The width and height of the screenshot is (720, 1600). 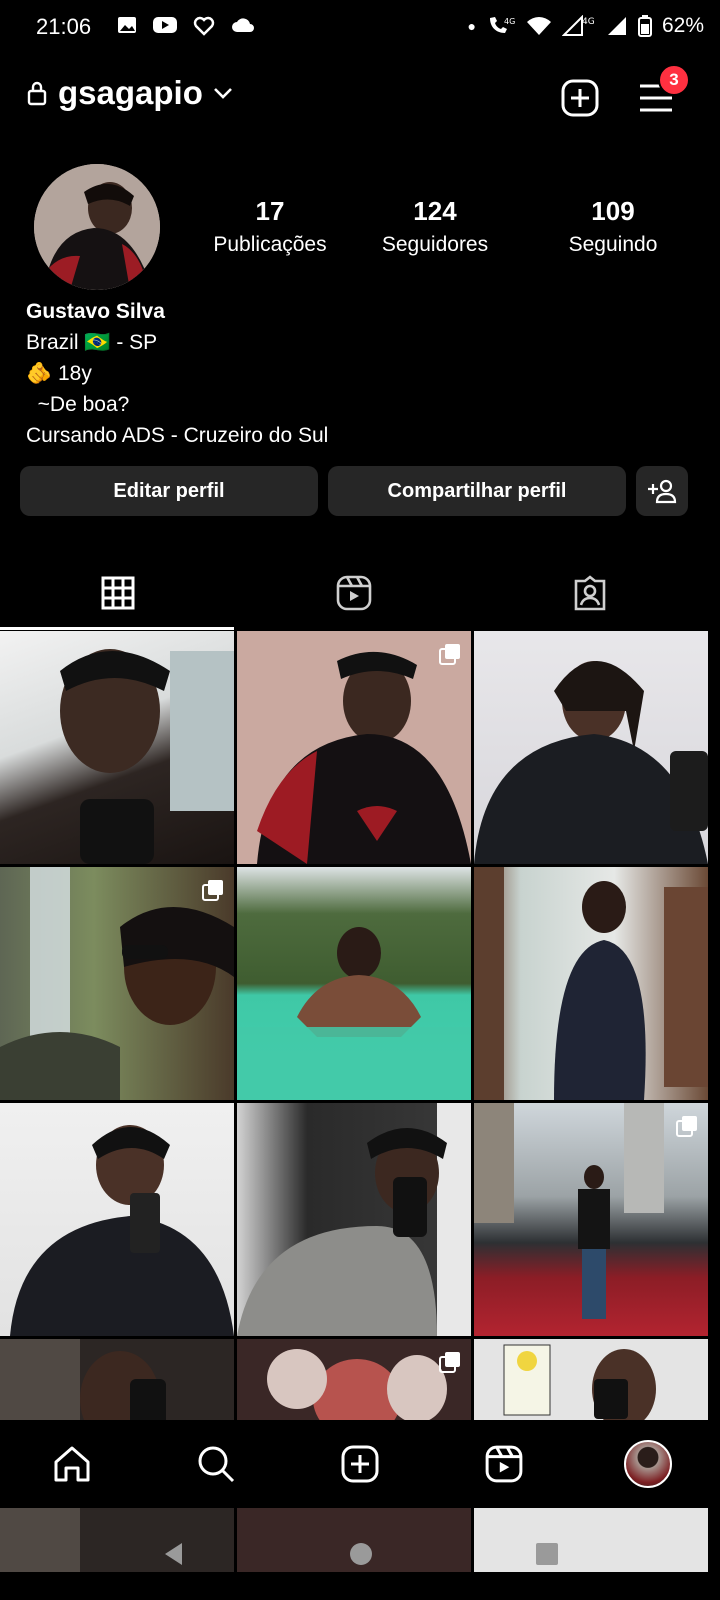 What do you see at coordinates (177, 435) in the screenshot?
I see `bio-line: Cursando ADS - Cruzeiro do Sul` at bounding box center [177, 435].